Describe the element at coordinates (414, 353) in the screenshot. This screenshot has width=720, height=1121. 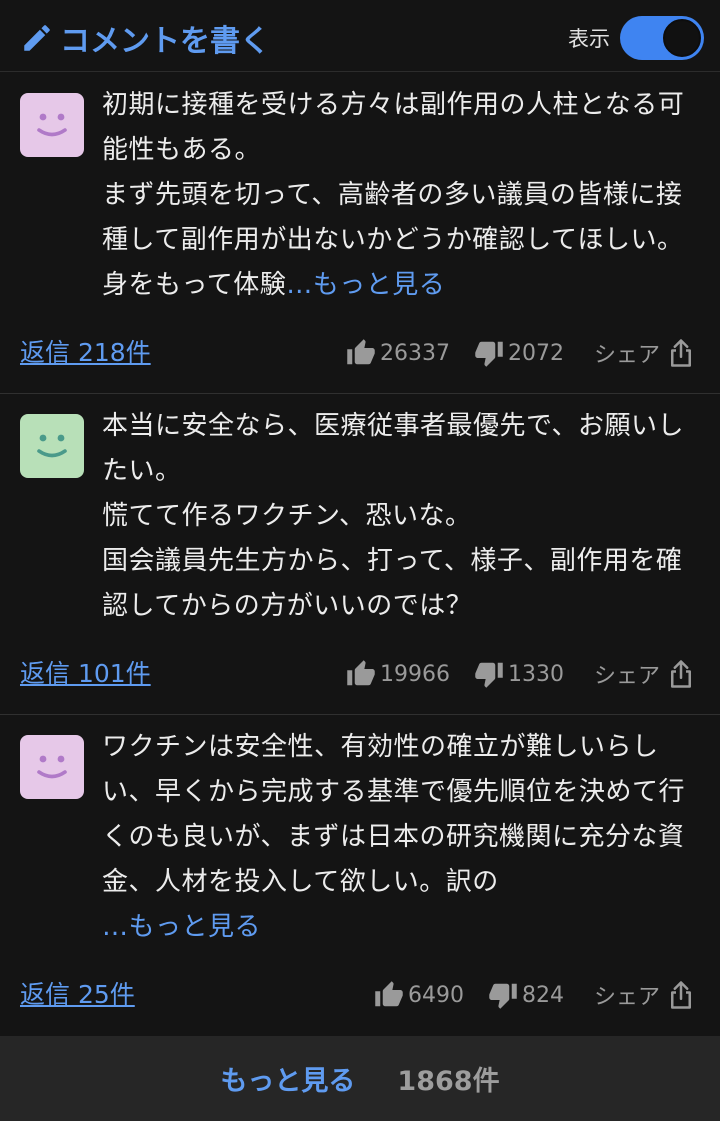
I see `like-count: 26337` at that location.